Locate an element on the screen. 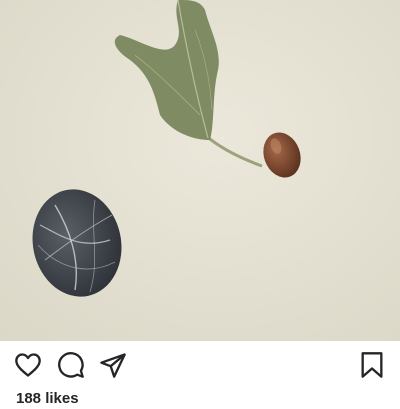 The image size is (400, 409). likes-count: 188 likes is located at coordinates (47, 399).